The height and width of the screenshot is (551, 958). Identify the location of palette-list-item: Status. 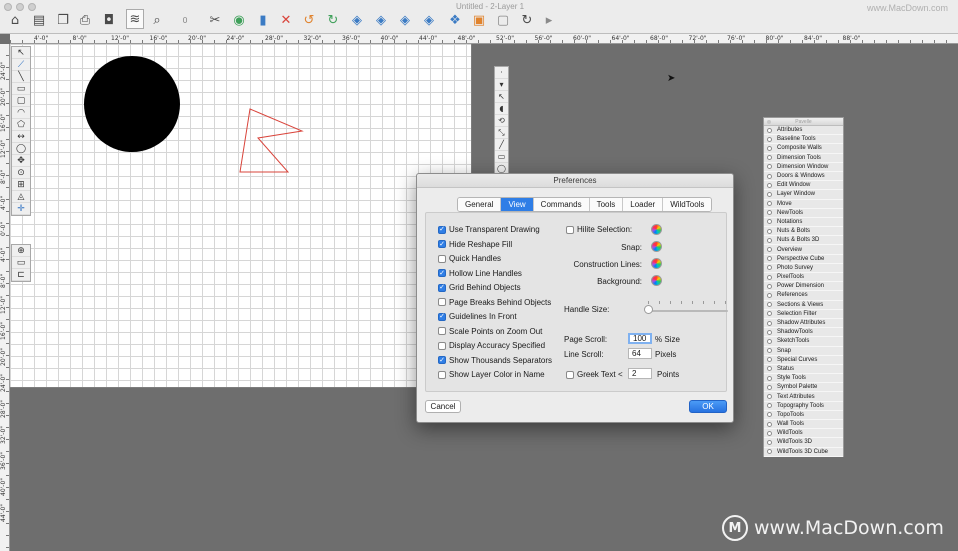
(803, 370).